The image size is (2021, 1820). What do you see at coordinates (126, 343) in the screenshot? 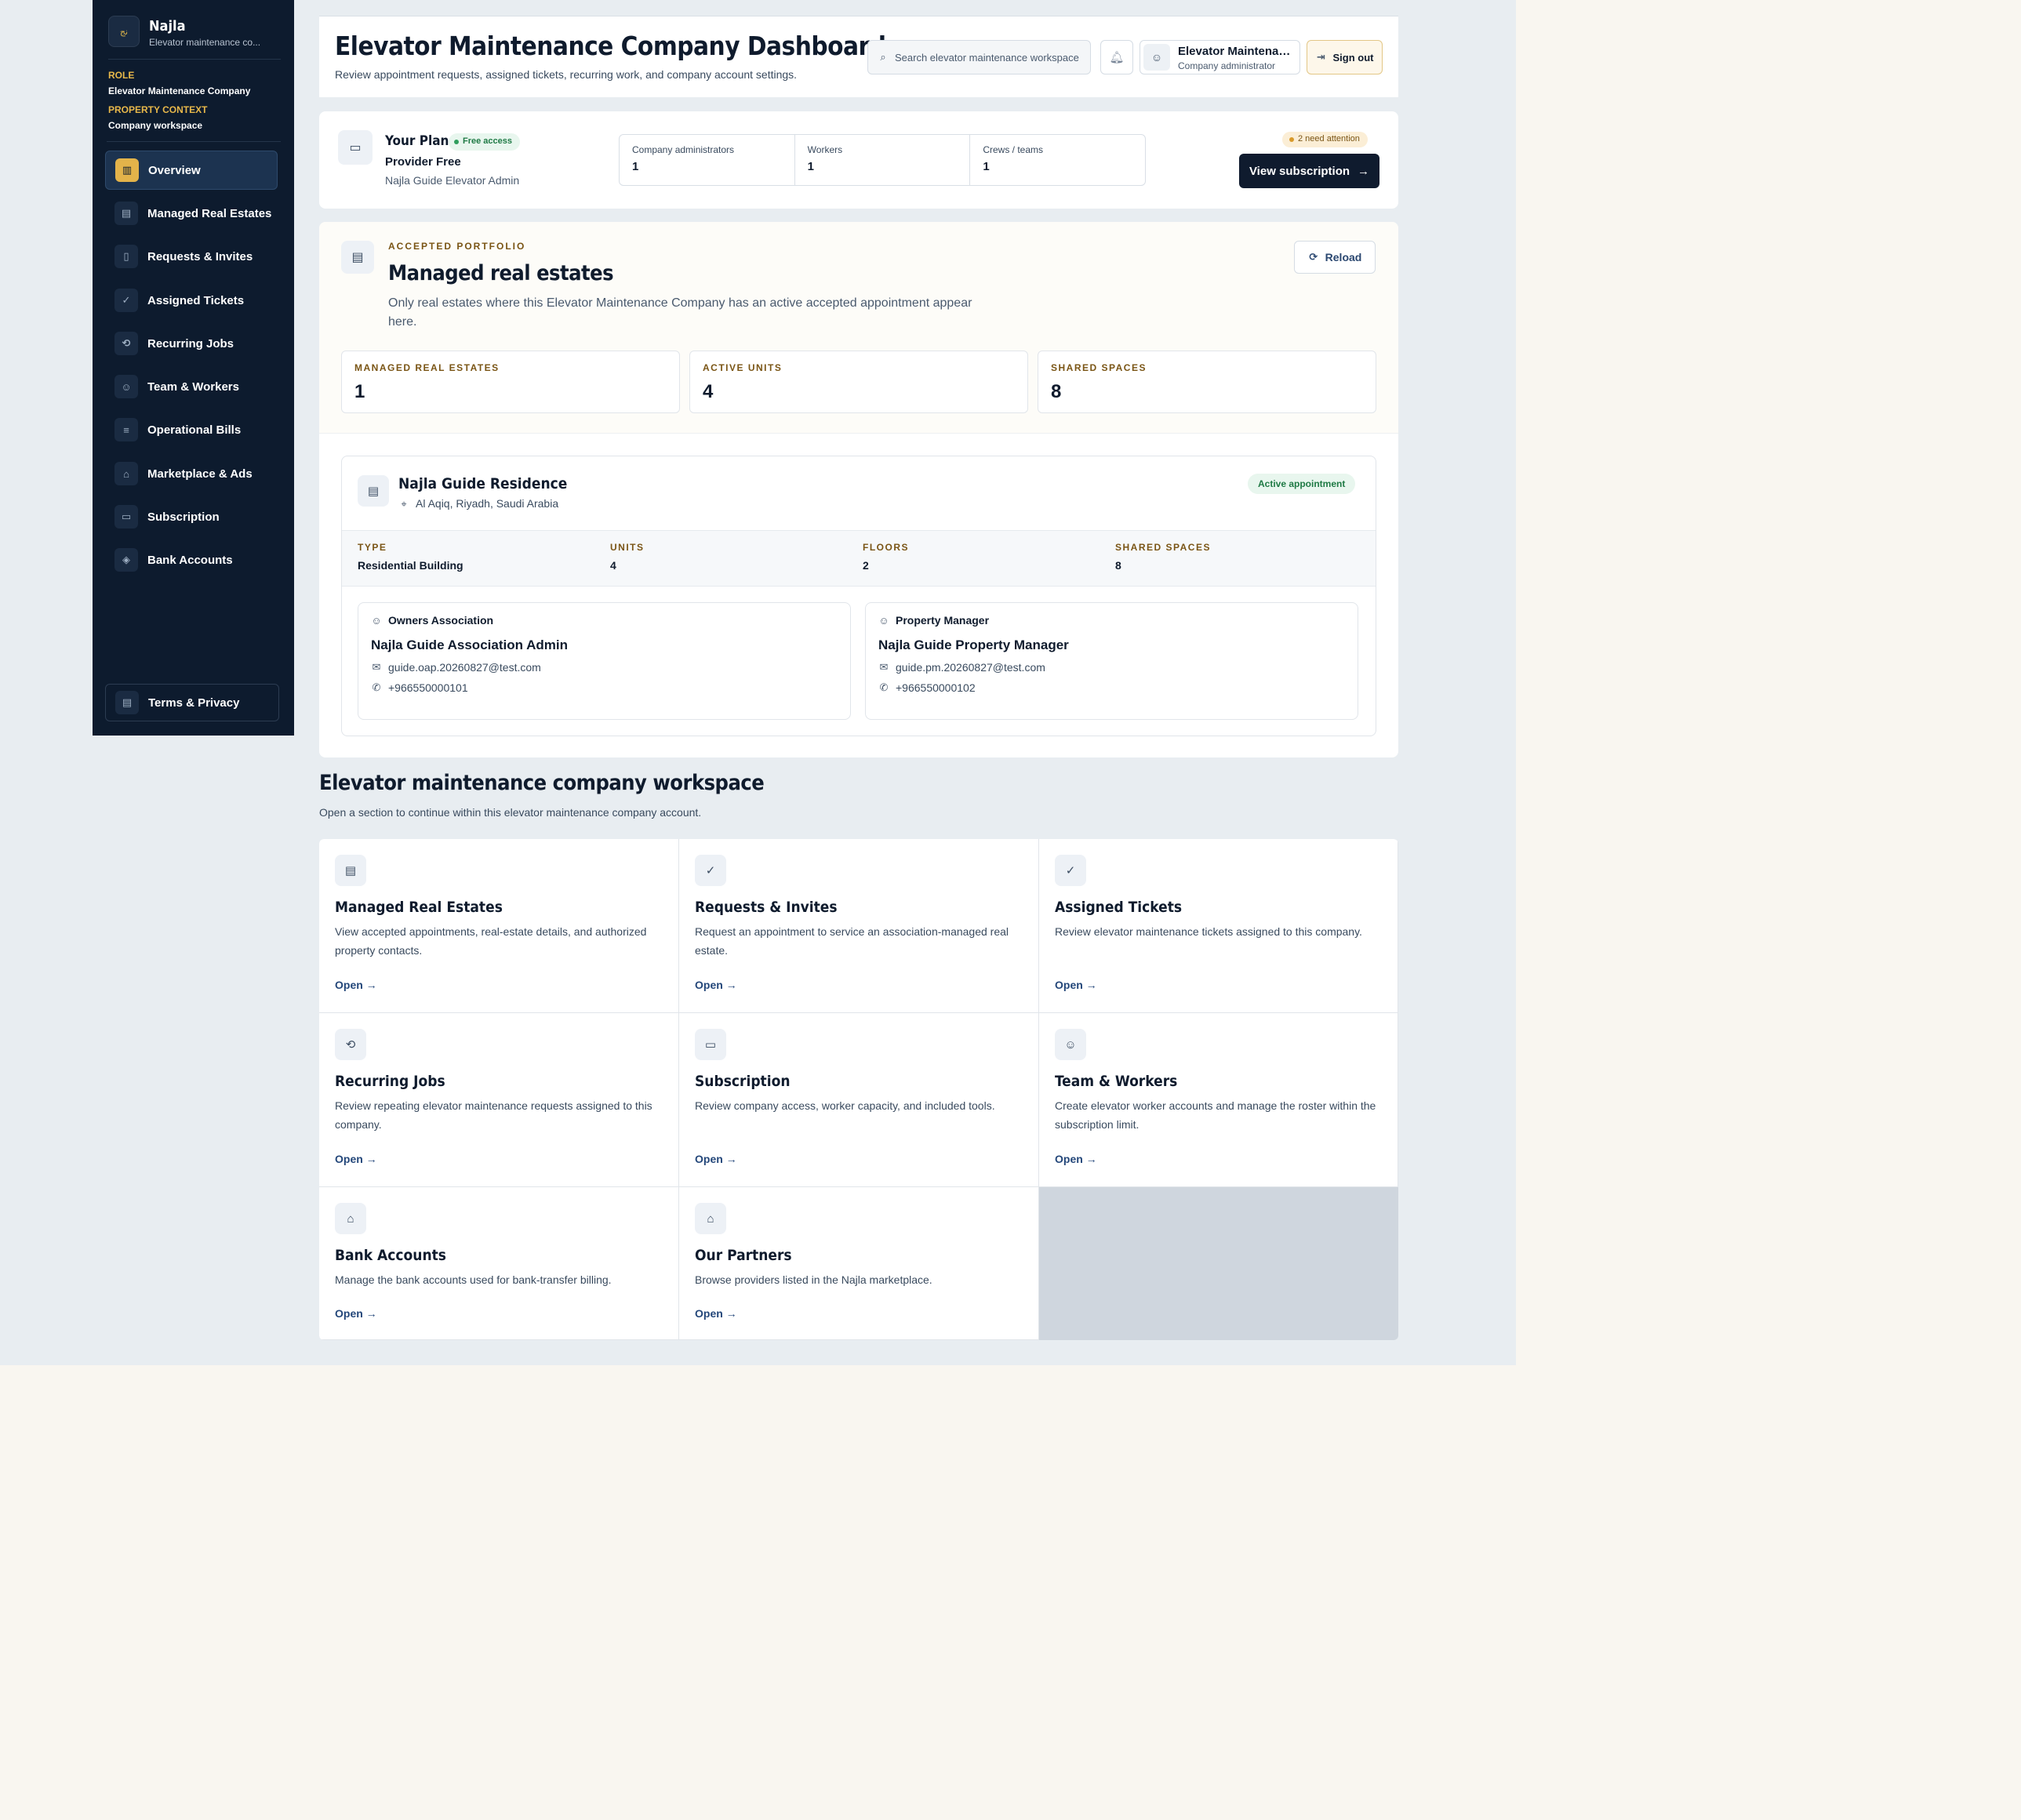
I see `repeat-icon: ⟲` at bounding box center [126, 343].